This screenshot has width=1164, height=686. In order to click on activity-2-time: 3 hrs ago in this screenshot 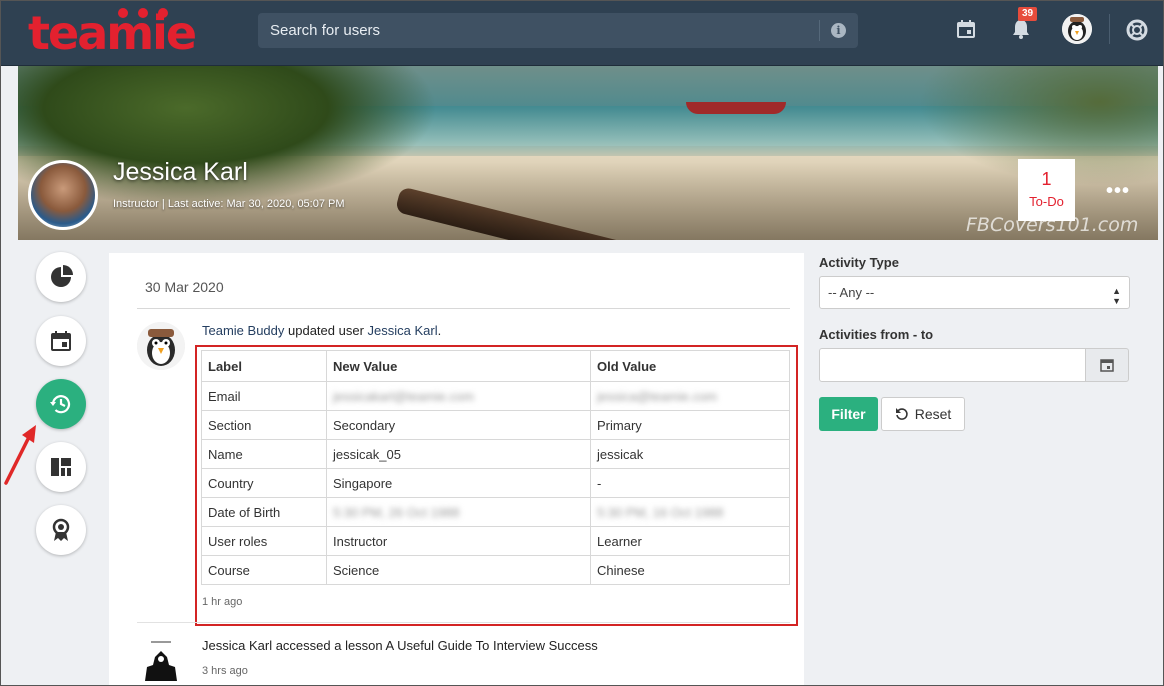, I will do `click(225, 671)`.